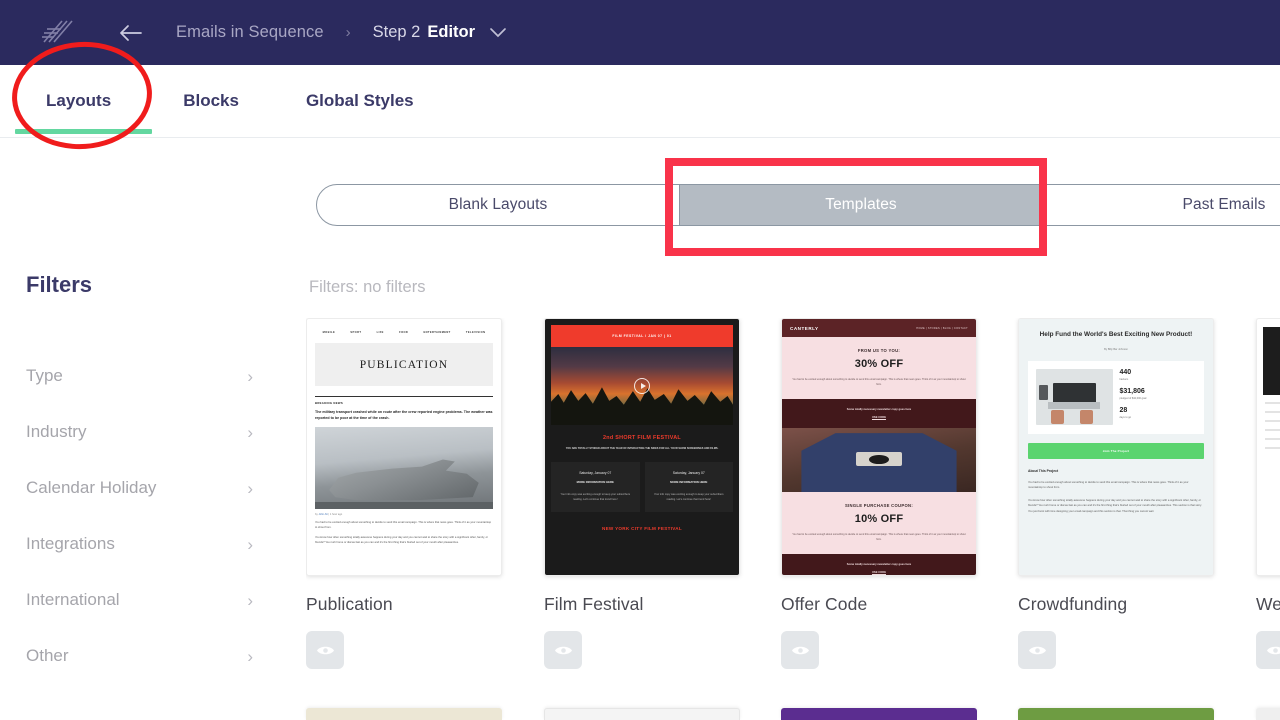 Image resolution: width=1280 pixels, height=720 pixels. What do you see at coordinates (1123, 410) in the screenshot?
I see `stat-value: 28` at bounding box center [1123, 410].